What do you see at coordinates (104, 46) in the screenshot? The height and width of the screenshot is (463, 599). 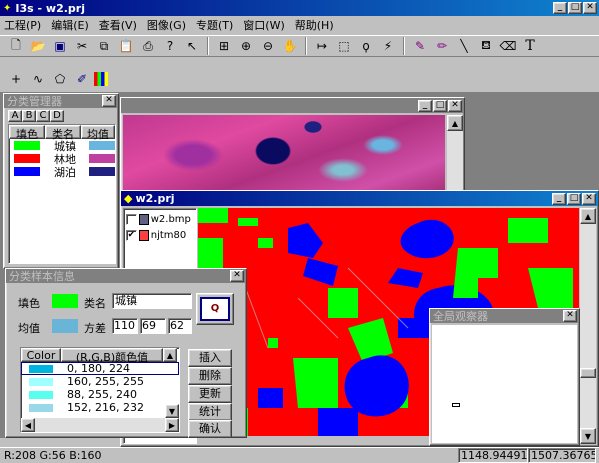 I see `copy-icon: ⧉` at bounding box center [104, 46].